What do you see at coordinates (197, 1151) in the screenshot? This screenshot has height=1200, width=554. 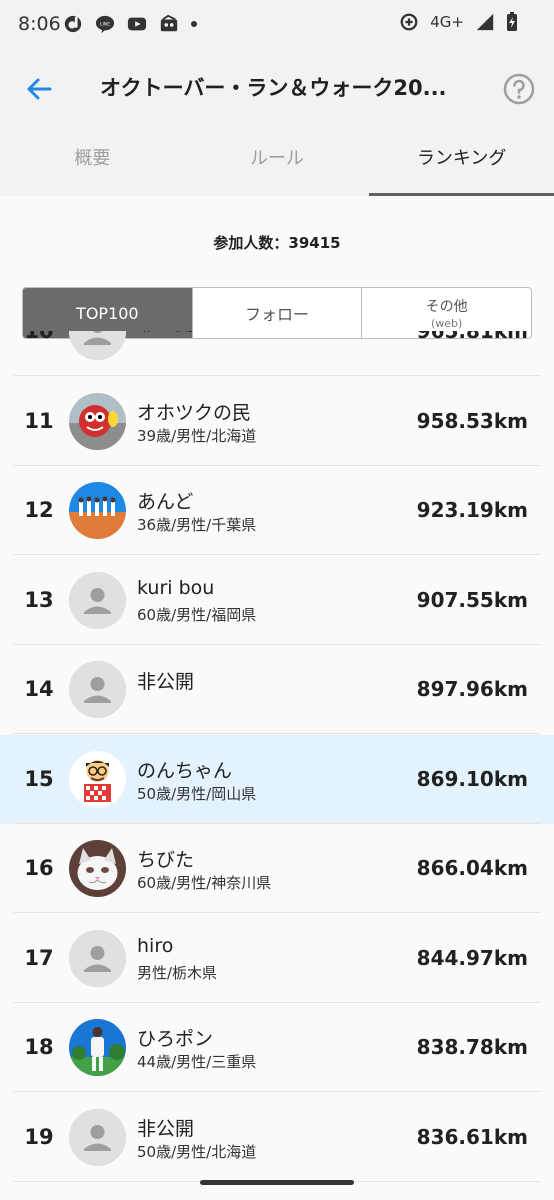 I see `user-profile-info: 50歳/男性/北海道` at bounding box center [197, 1151].